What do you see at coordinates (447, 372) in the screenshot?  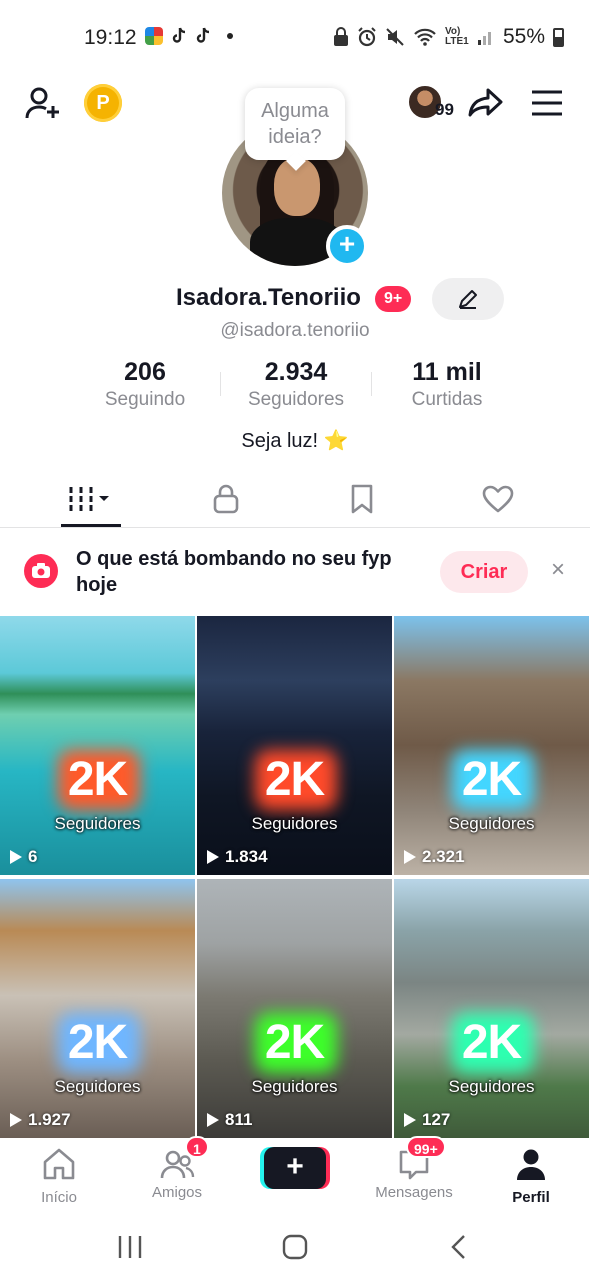 I see `stat-value: 11 mil` at bounding box center [447, 372].